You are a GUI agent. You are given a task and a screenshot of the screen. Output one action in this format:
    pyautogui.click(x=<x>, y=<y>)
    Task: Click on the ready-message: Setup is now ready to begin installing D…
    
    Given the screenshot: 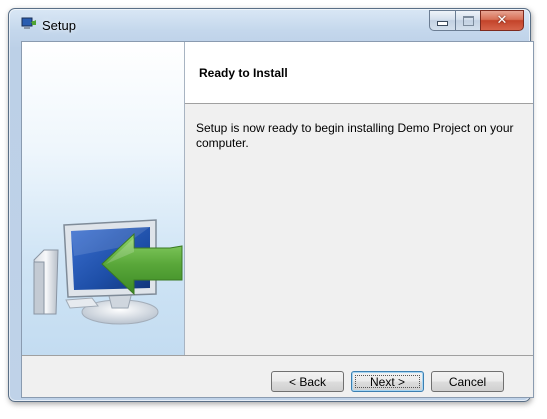 What is the action you would take?
    pyautogui.click(x=355, y=135)
    